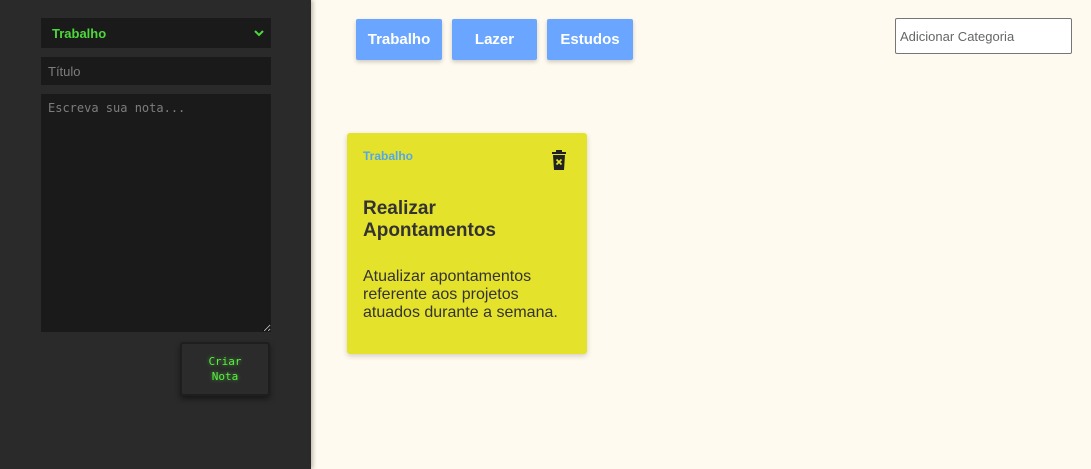 The width and height of the screenshot is (1091, 469). What do you see at coordinates (494, 39) in the screenshot?
I see `category-button-lazer: Lazer` at bounding box center [494, 39].